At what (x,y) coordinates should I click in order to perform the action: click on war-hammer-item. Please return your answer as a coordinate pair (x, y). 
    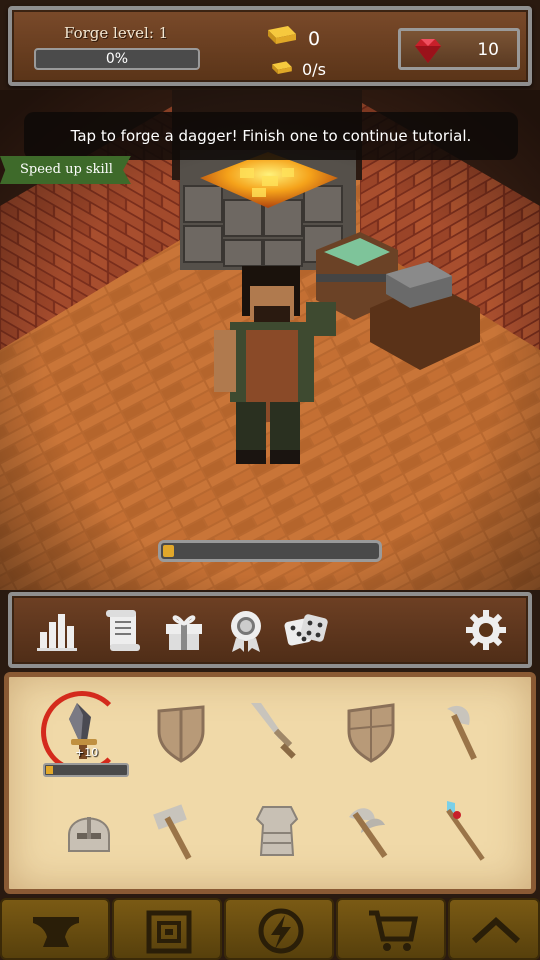
    Looking at the image, I should click on (181, 831).